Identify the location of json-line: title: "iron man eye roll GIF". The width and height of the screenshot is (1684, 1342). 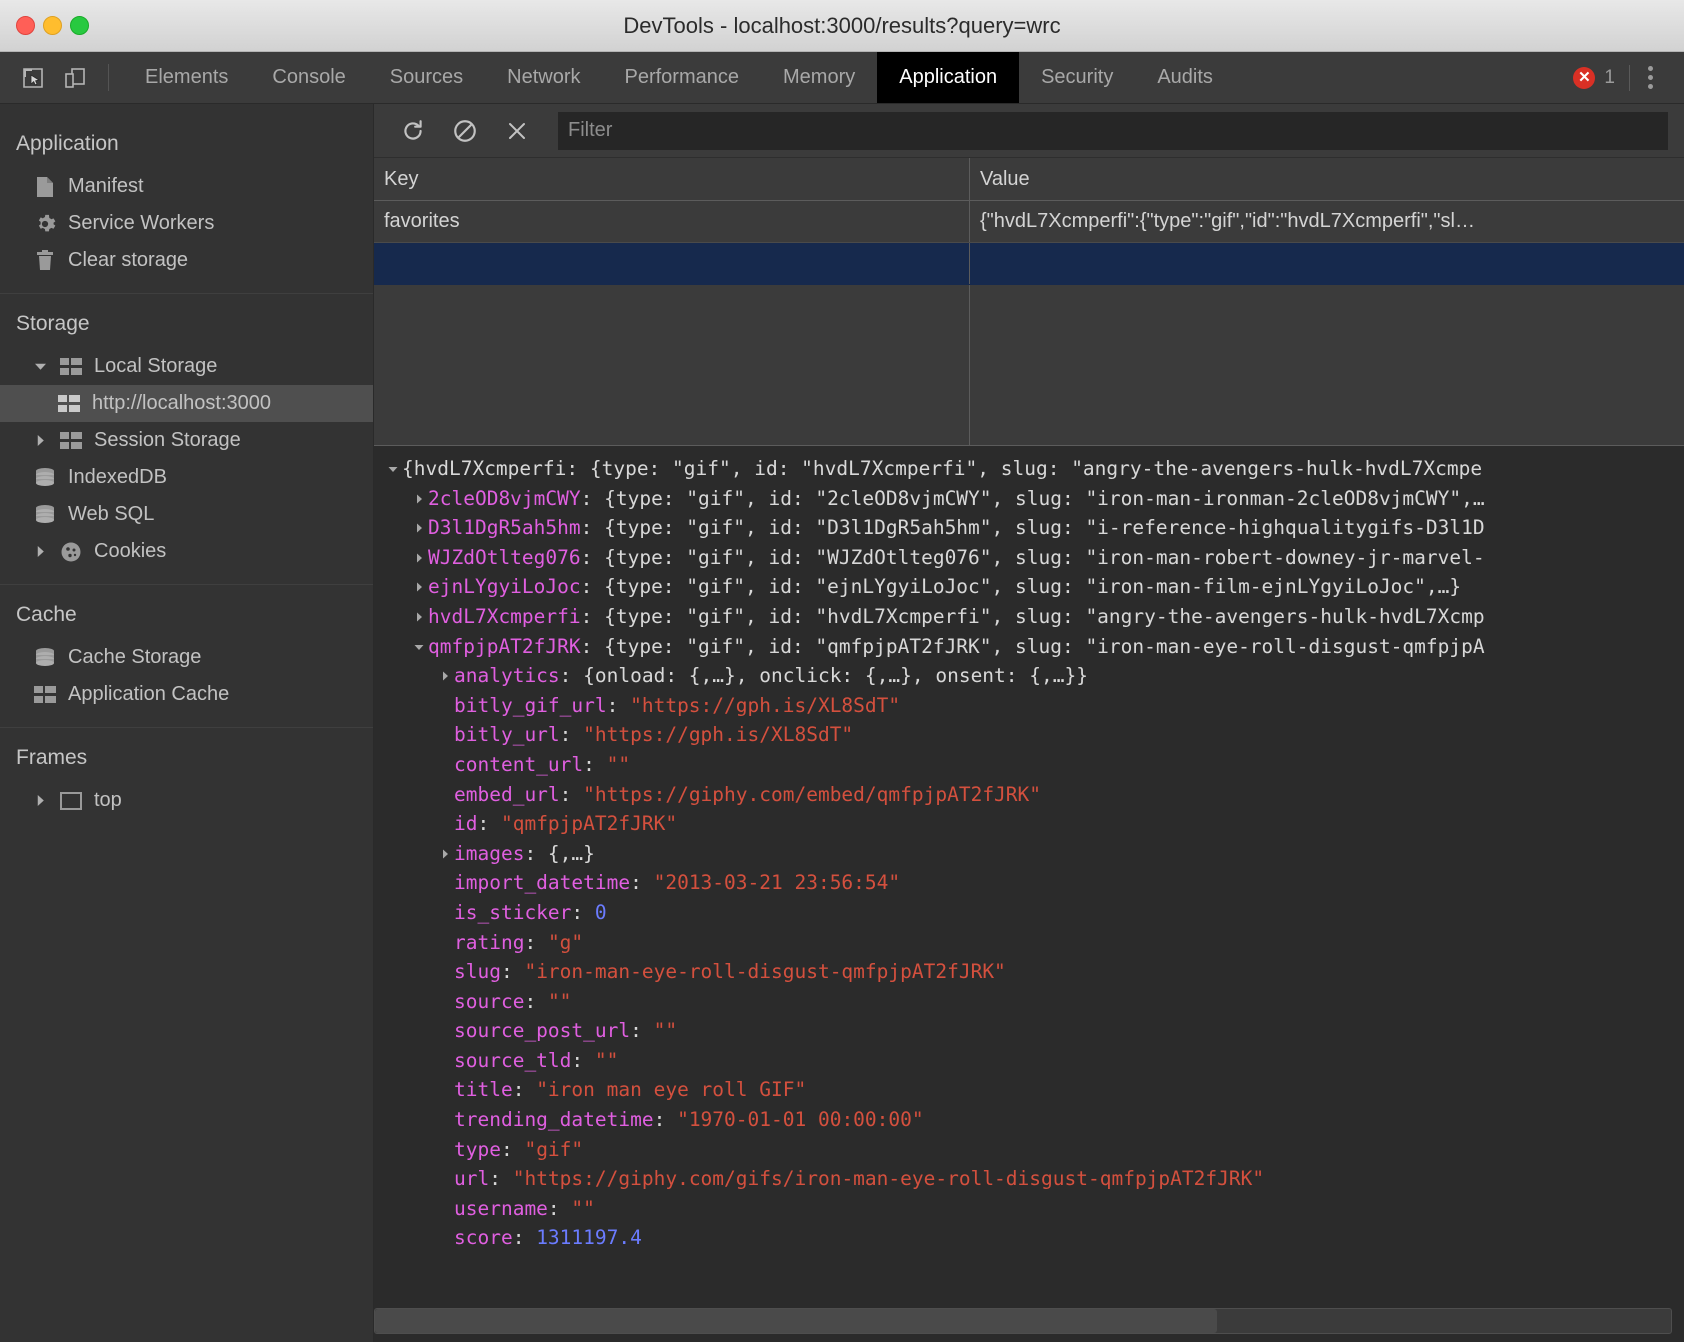
(1029, 1090).